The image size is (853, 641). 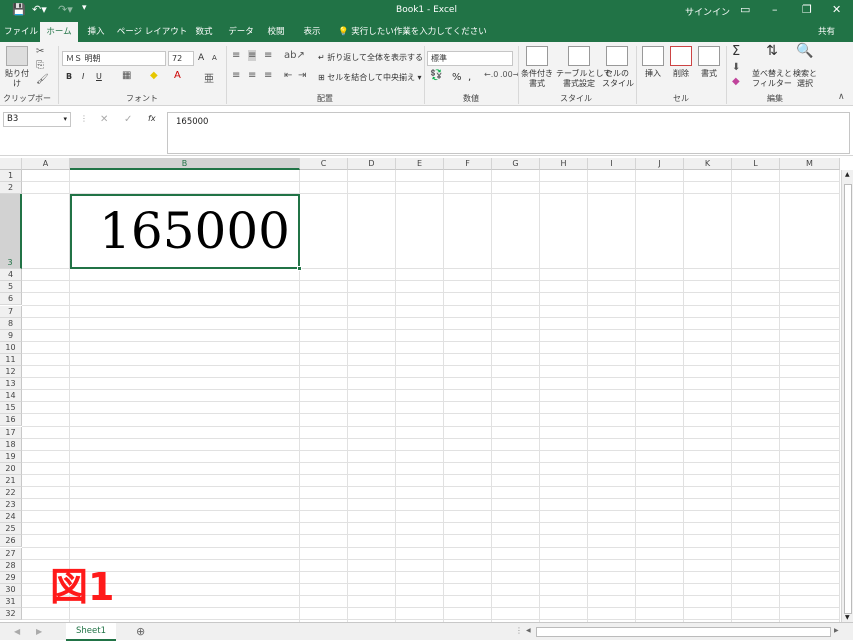 What do you see at coordinates (11, 589) in the screenshot?
I see `row-header: 30` at bounding box center [11, 589].